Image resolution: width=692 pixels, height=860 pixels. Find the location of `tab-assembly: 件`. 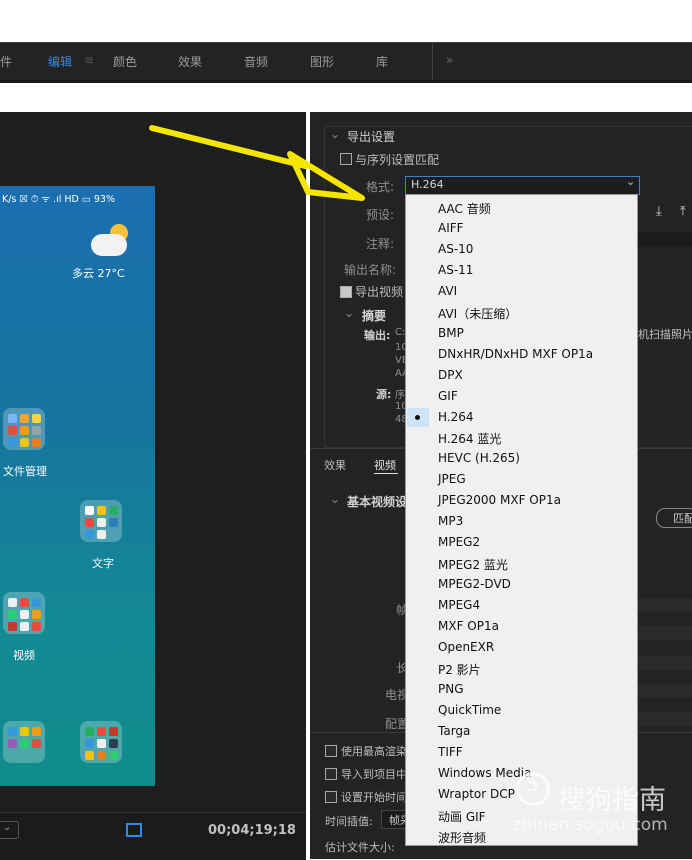

tab-assembly: 件 is located at coordinates (6, 61).